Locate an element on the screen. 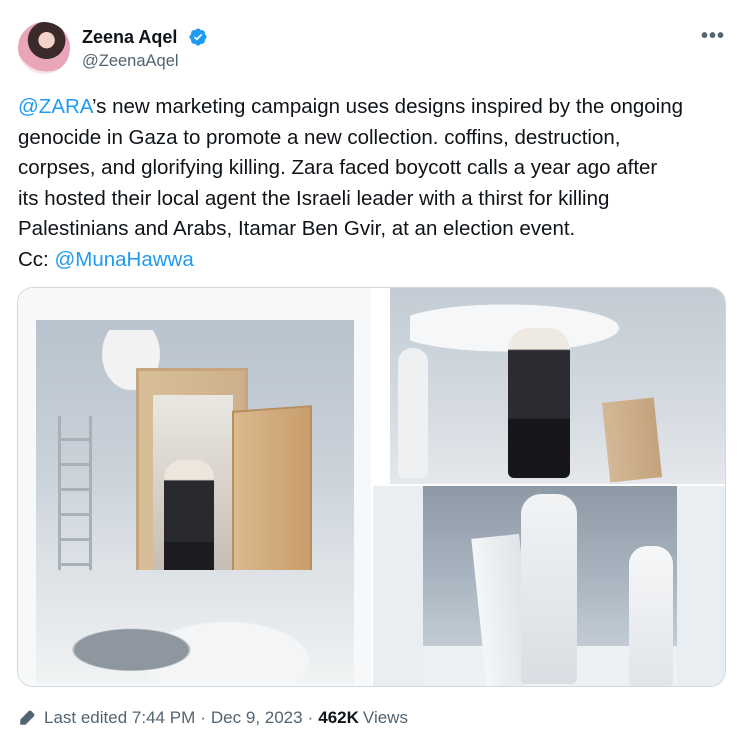 The width and height of the screenshot is (747, 734). mannequin-shape is located at coordinates (413, 413).